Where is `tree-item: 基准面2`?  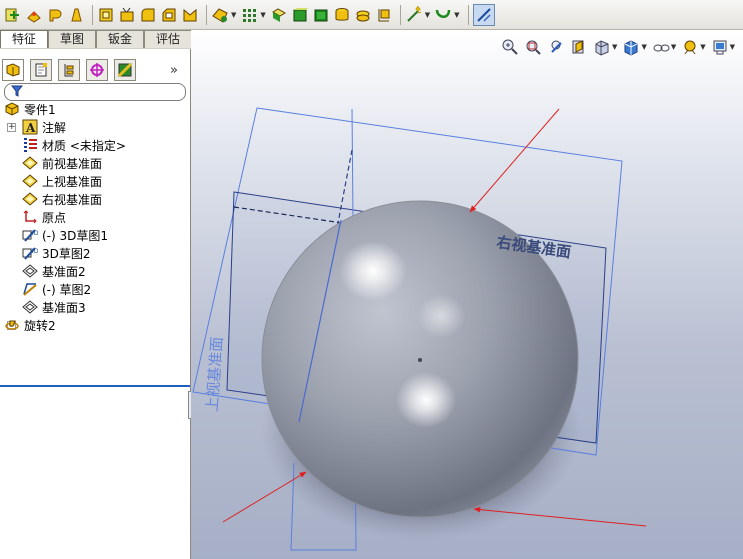 tree-item: 基准面2 is located at coordinates (54, 271).